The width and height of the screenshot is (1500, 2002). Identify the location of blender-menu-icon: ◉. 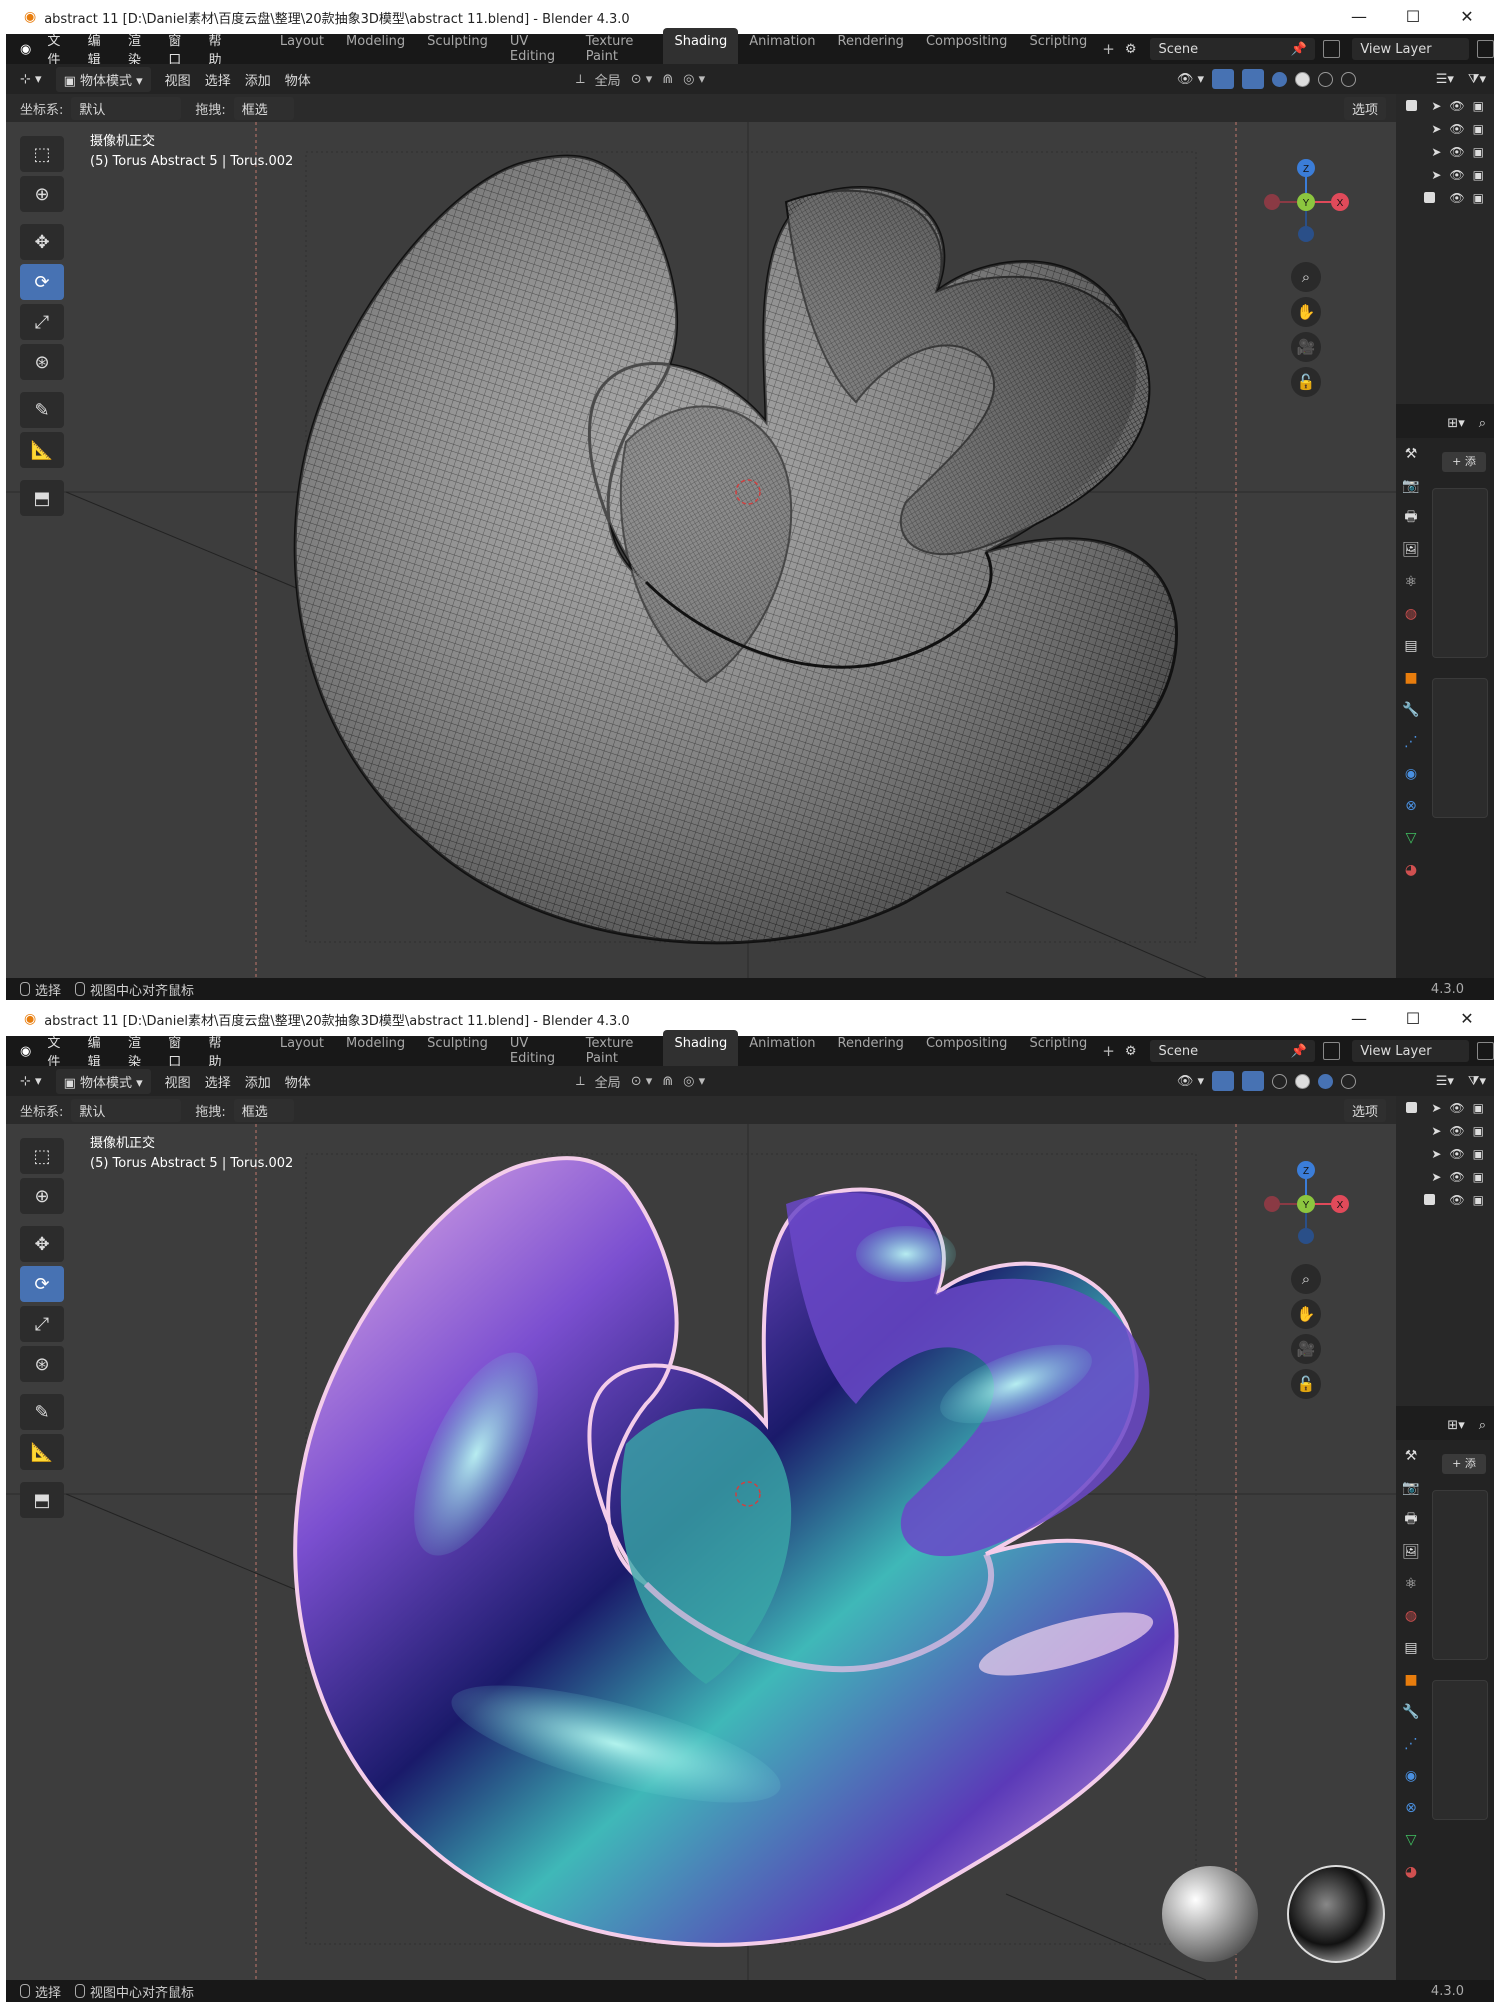
(25, 1051).